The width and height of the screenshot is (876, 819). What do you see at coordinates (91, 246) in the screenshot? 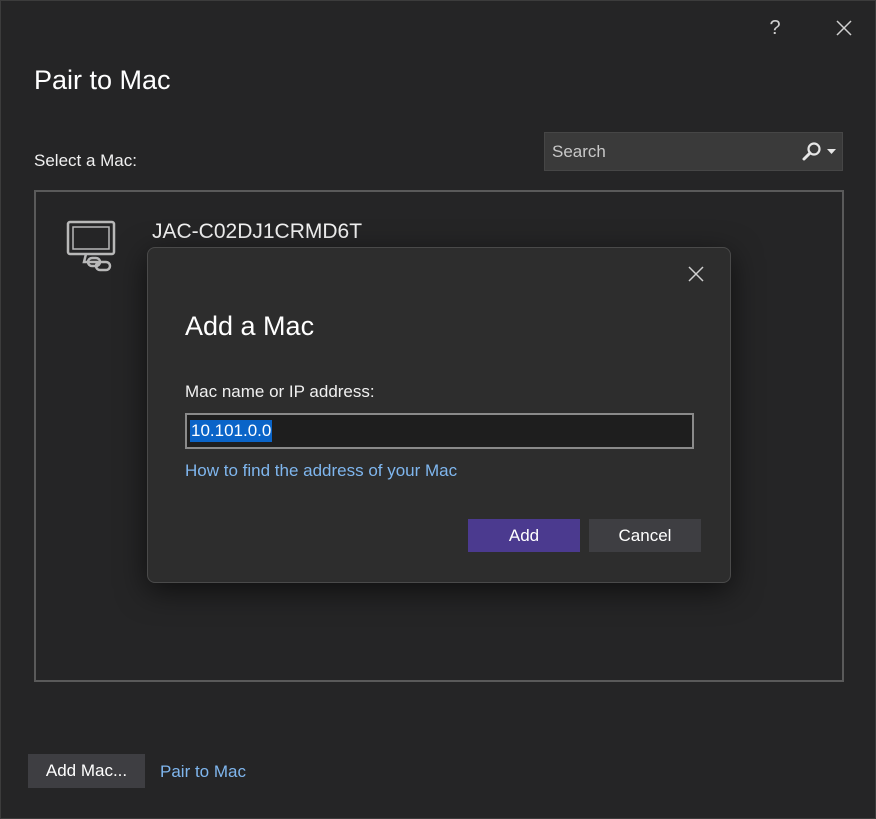
I see `computer-link-icon` at bounding box center [91, 246].